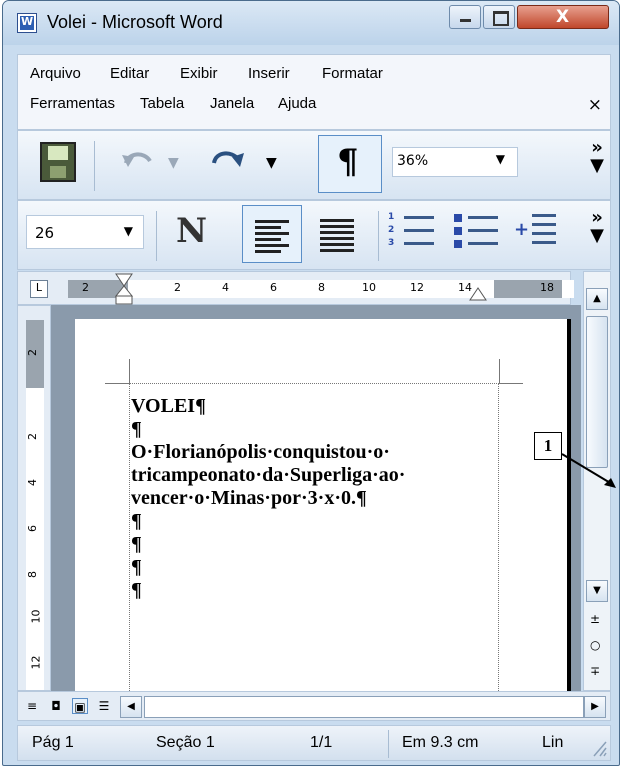 The height and width of the screenshot is (769, 624). I want to click on normal-view-icon: ≡, so click(32, 706).